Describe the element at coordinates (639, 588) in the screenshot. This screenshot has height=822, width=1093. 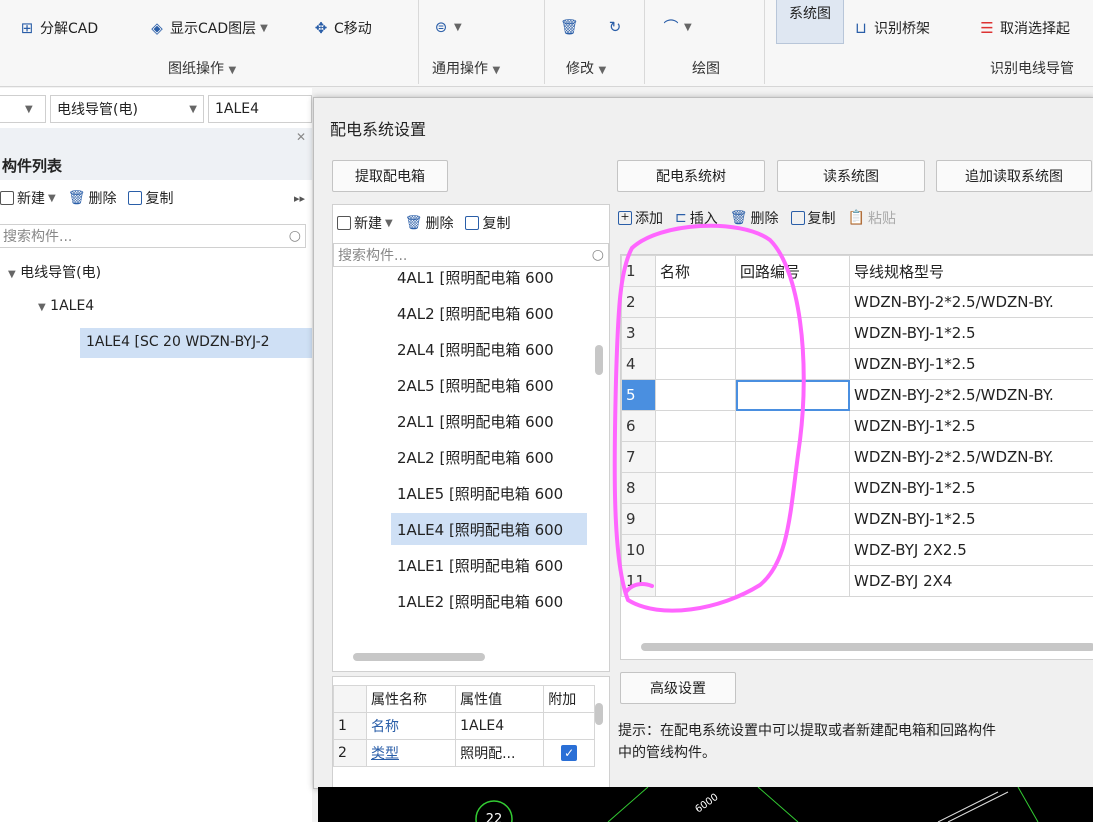
I see `annotation-tail` at that location.